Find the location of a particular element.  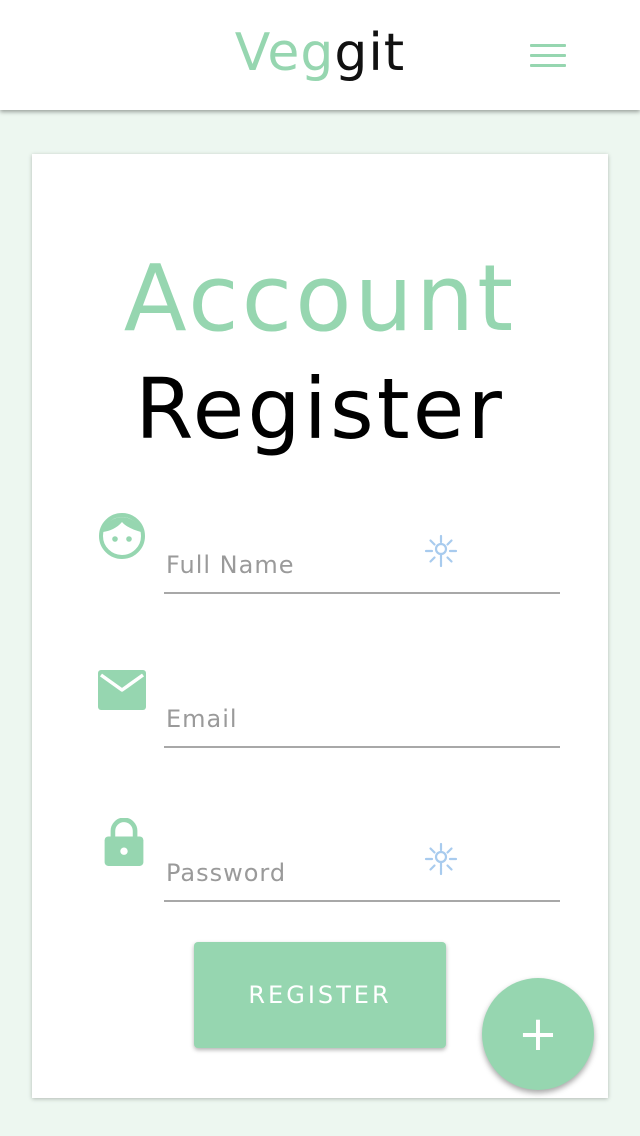

add-fab-button: + is located at coordinates (538, 1034).